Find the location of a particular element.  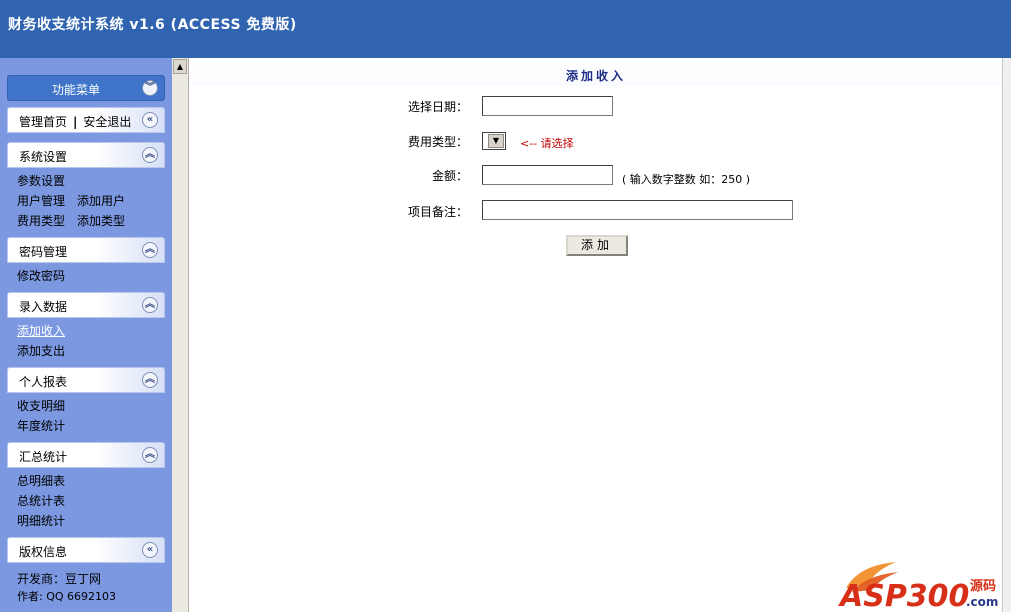

fee-type-hint: <-- 请选择 is located at coordinates (547, 143).